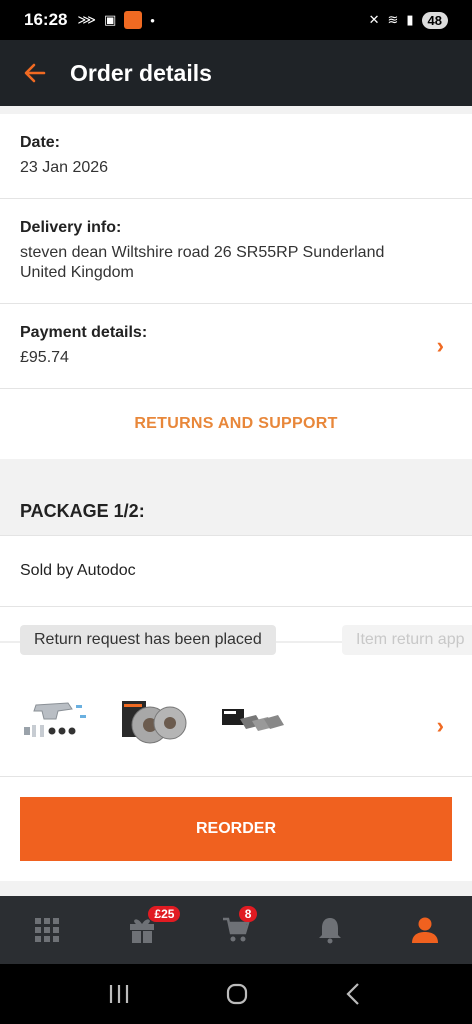  What do you see at coordinates (133, 20) in the screenshot?
I see `autodoc-app-icon` at bounding box center [133, 20].